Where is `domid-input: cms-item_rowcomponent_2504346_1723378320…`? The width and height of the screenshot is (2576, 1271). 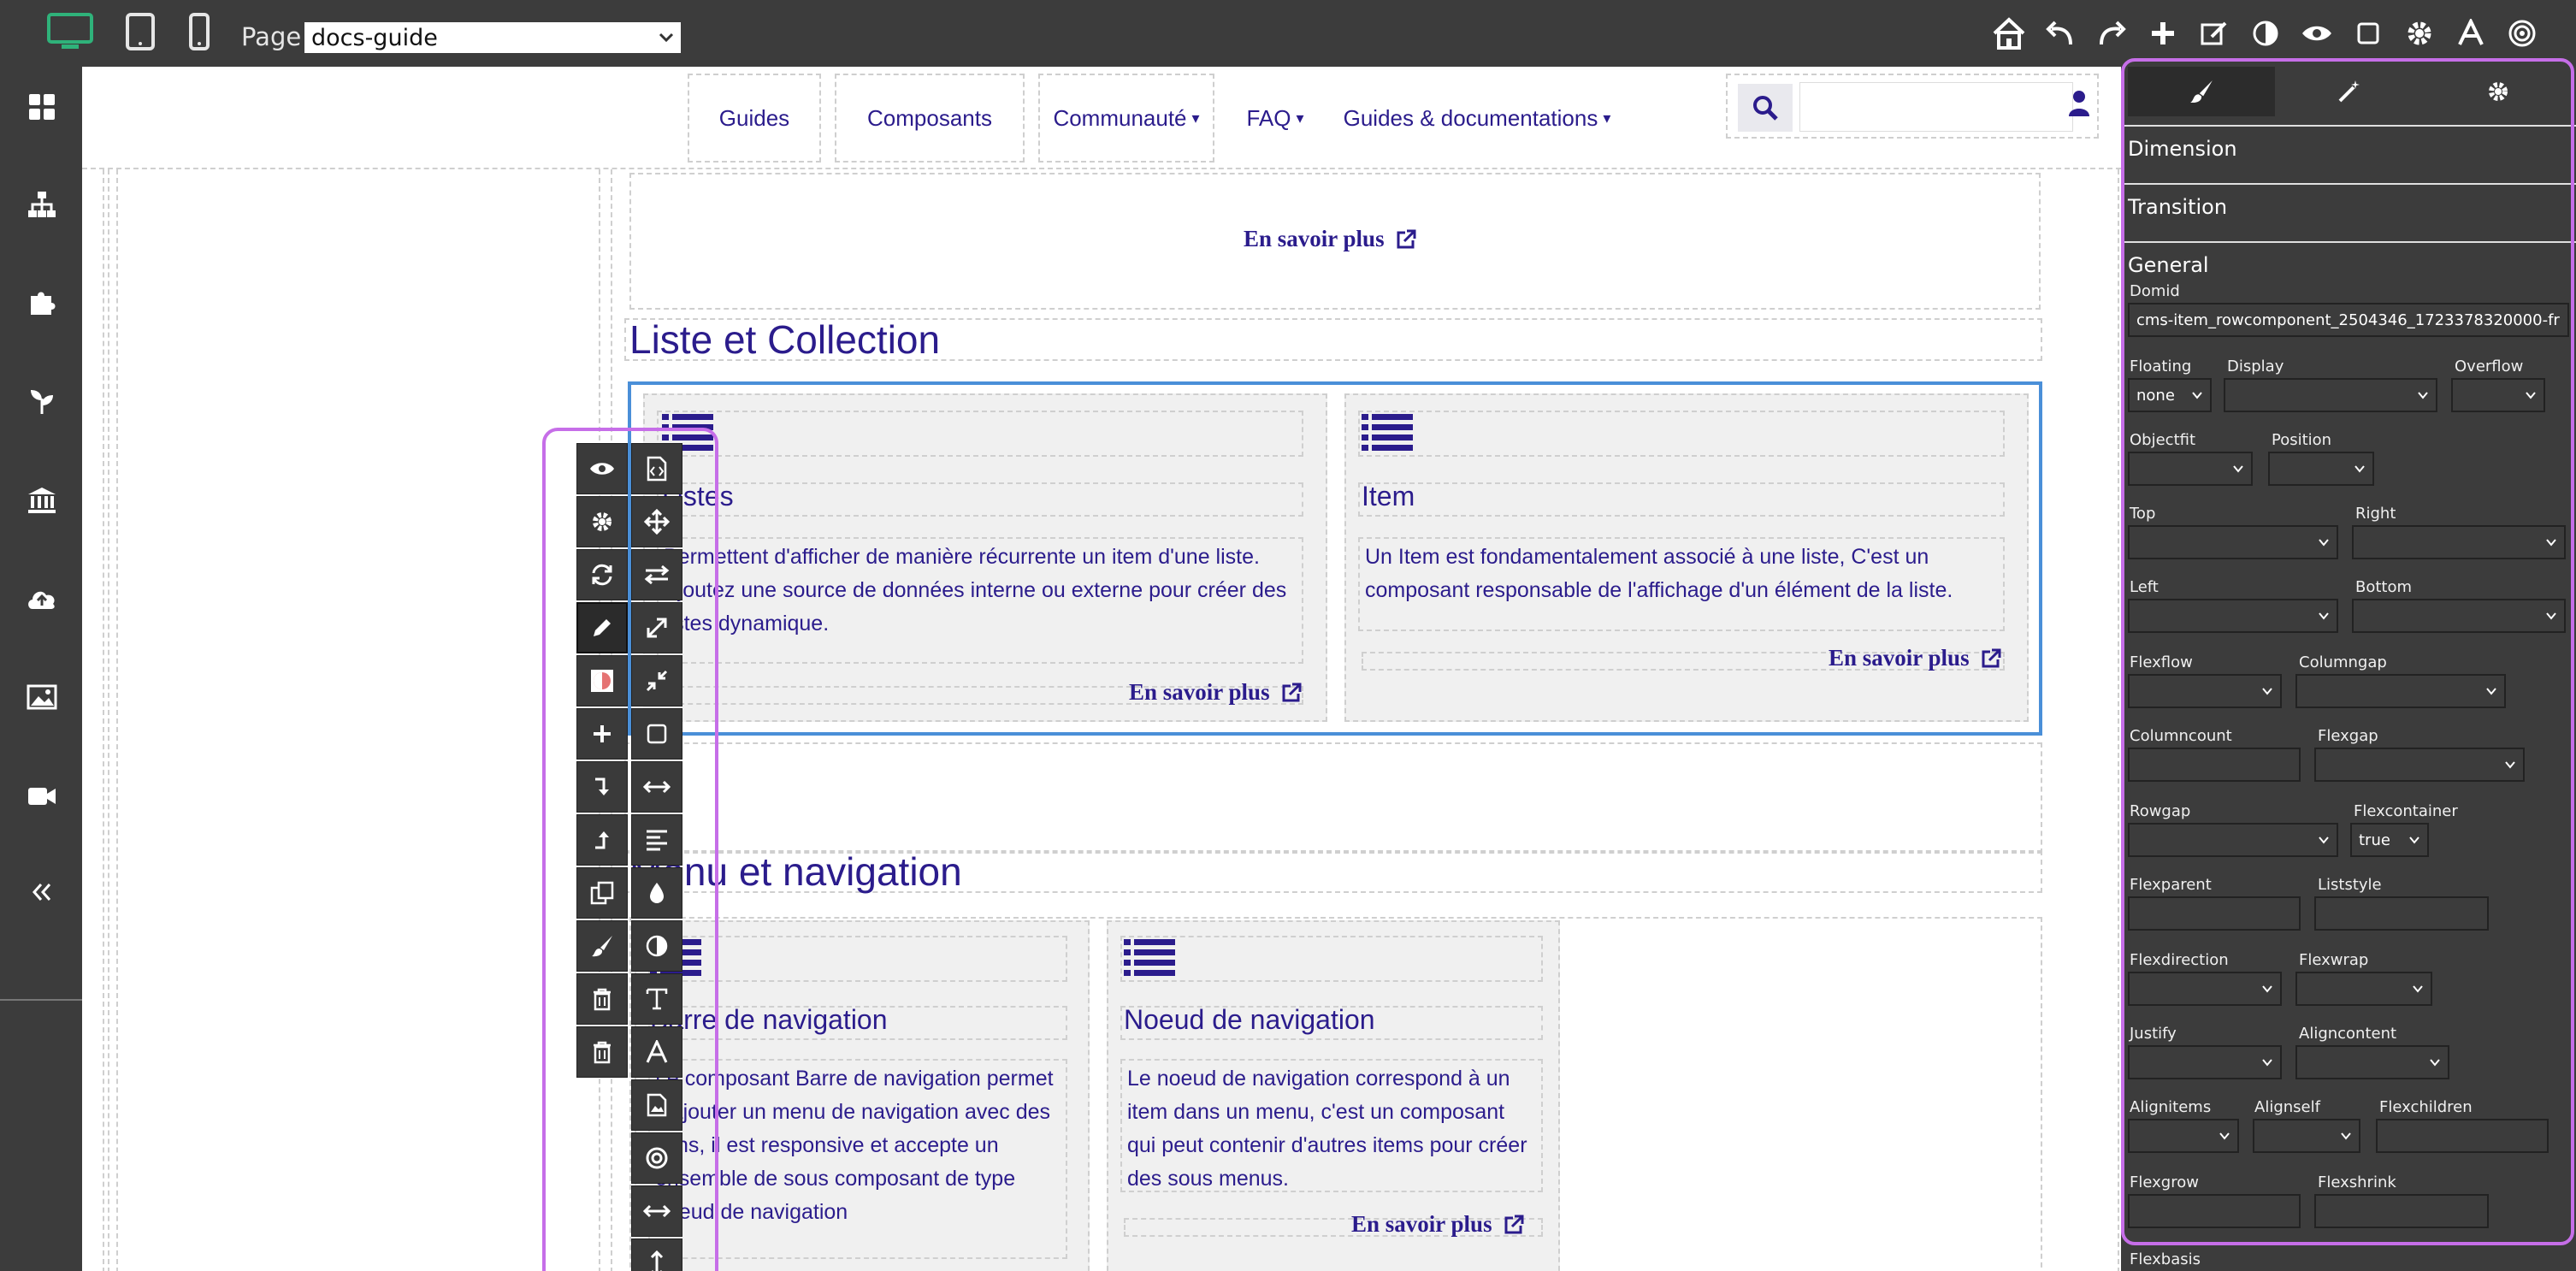
domid-input: cms-item_rowcomponent_2504346_1723378320… is located at coordinates (2348, 320).